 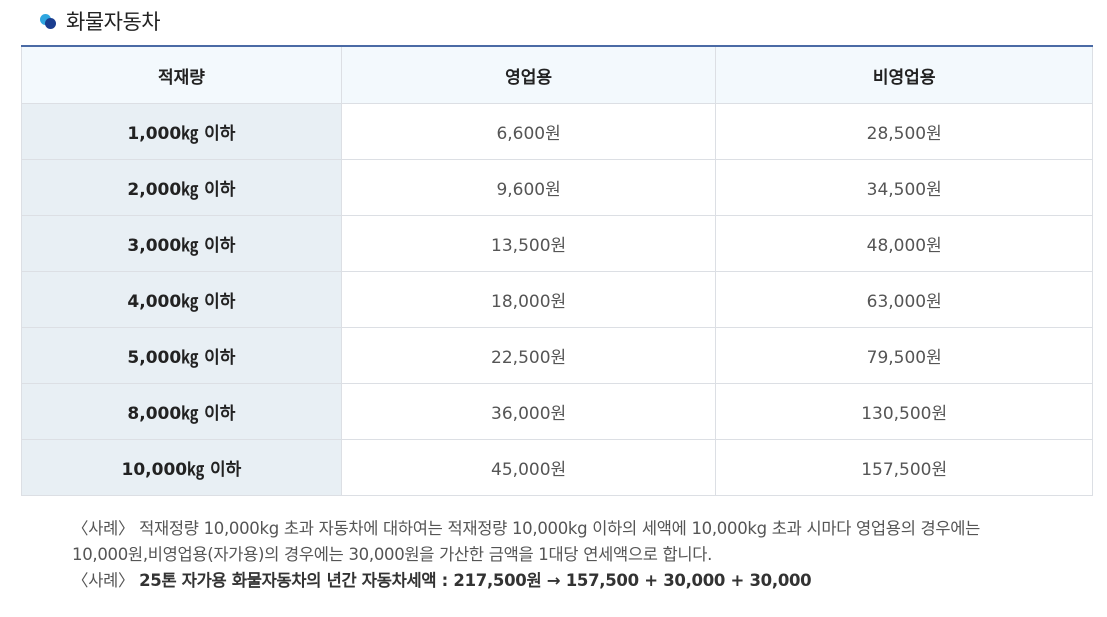 What do you see at coordinates (113, 22) in the screenshot?
I see `section-title: 화물자동차` at bounding box center [113, 22].